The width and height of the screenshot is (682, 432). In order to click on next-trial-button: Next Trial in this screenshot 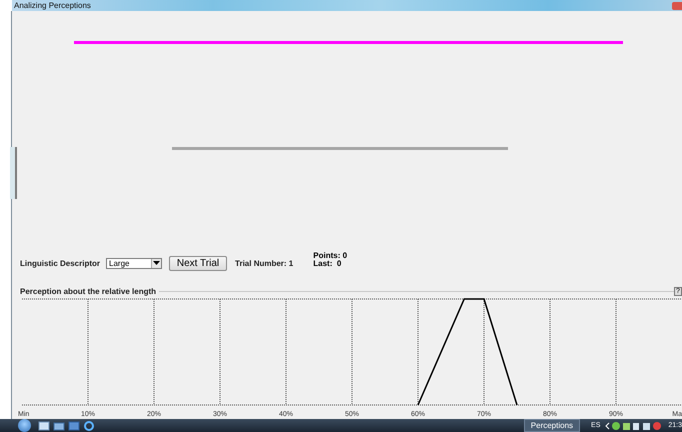, I will do `click(198, 263)`.